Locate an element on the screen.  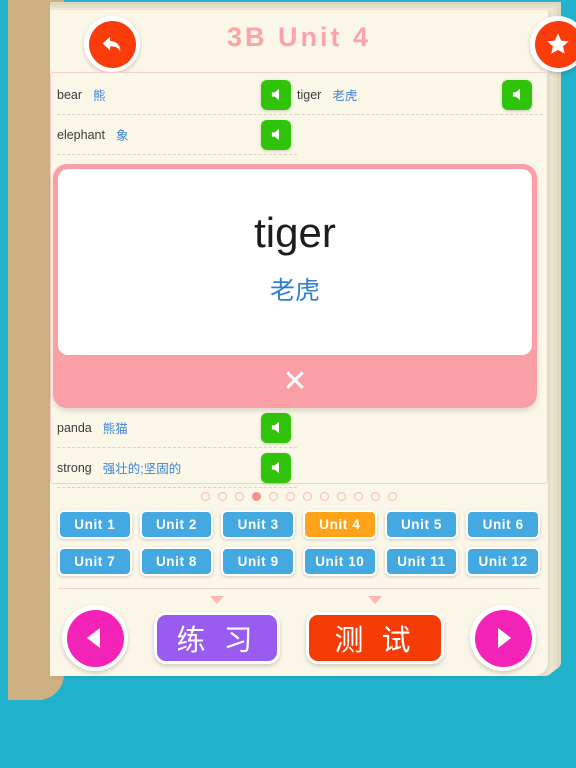
star-icon is located at coordinates (558, 43).